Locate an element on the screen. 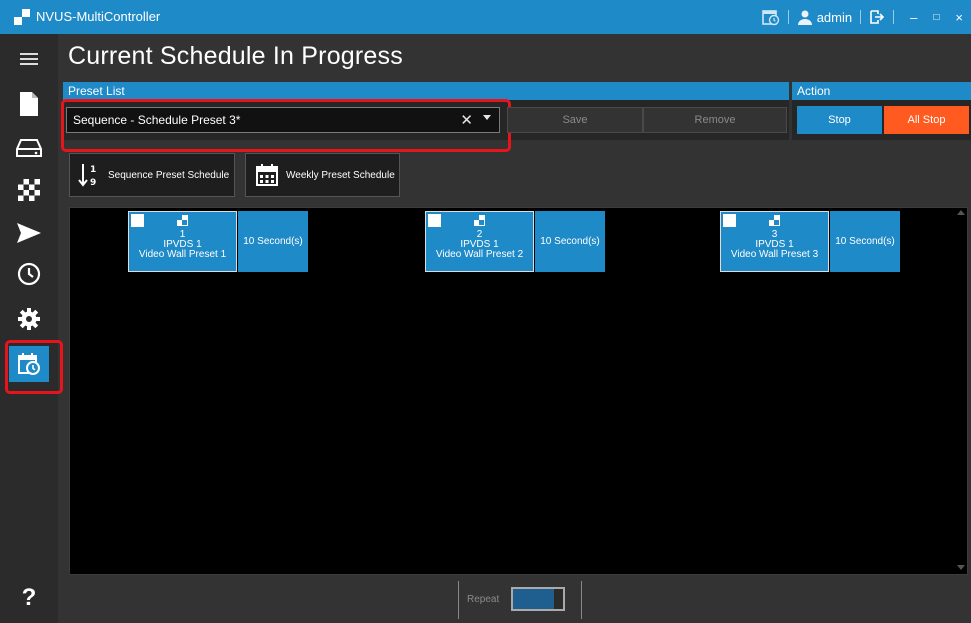 Image resolution: width=971 pixels, height=623 pixels. weekly-preset-schedule-button: Weekly Preset Schedule is located at coordinates (322, 175).